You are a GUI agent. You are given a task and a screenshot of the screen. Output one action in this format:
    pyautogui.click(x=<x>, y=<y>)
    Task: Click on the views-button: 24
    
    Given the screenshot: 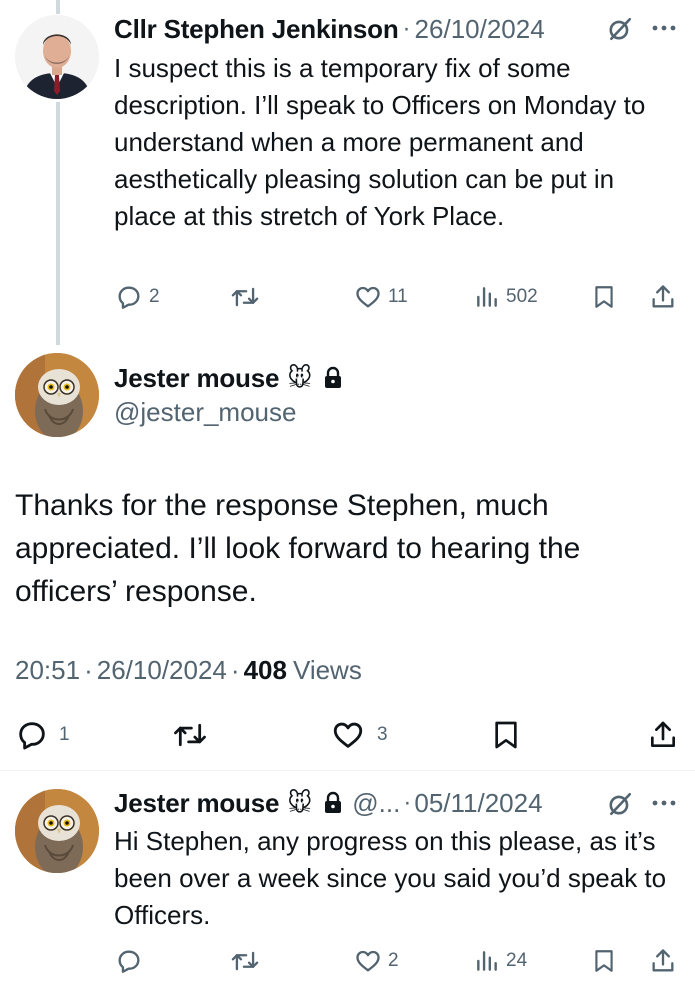 What is the action you would take?
    pyautogui.click(x=500, y=961)
    